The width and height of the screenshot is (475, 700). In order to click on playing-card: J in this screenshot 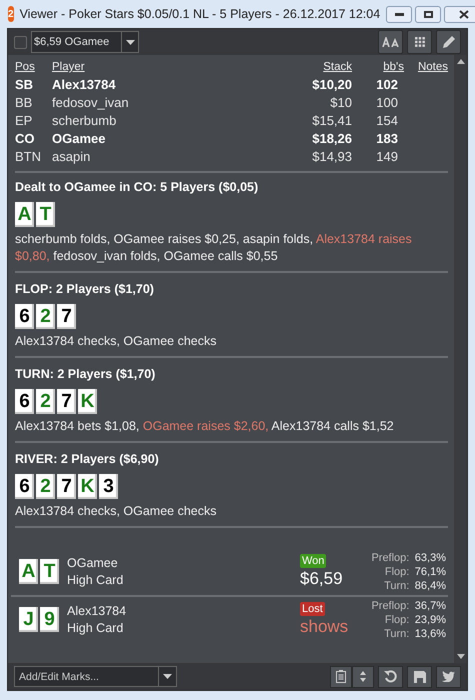, I will do `click(28, 619)`.